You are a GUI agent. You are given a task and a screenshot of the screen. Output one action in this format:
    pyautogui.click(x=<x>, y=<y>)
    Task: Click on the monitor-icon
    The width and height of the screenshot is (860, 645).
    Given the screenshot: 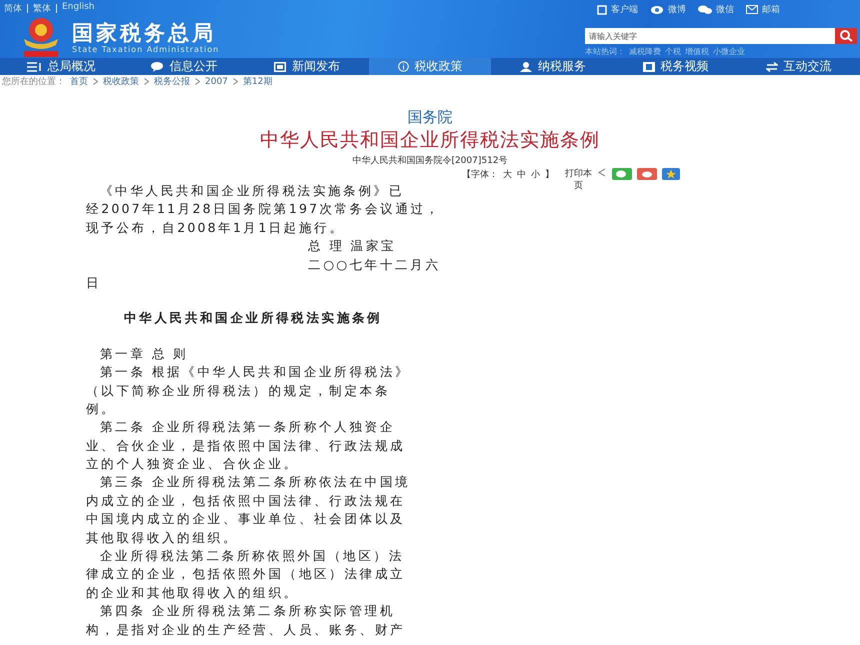 What is the action you would take?
    pyautogui.click(x=602, y=9)
    